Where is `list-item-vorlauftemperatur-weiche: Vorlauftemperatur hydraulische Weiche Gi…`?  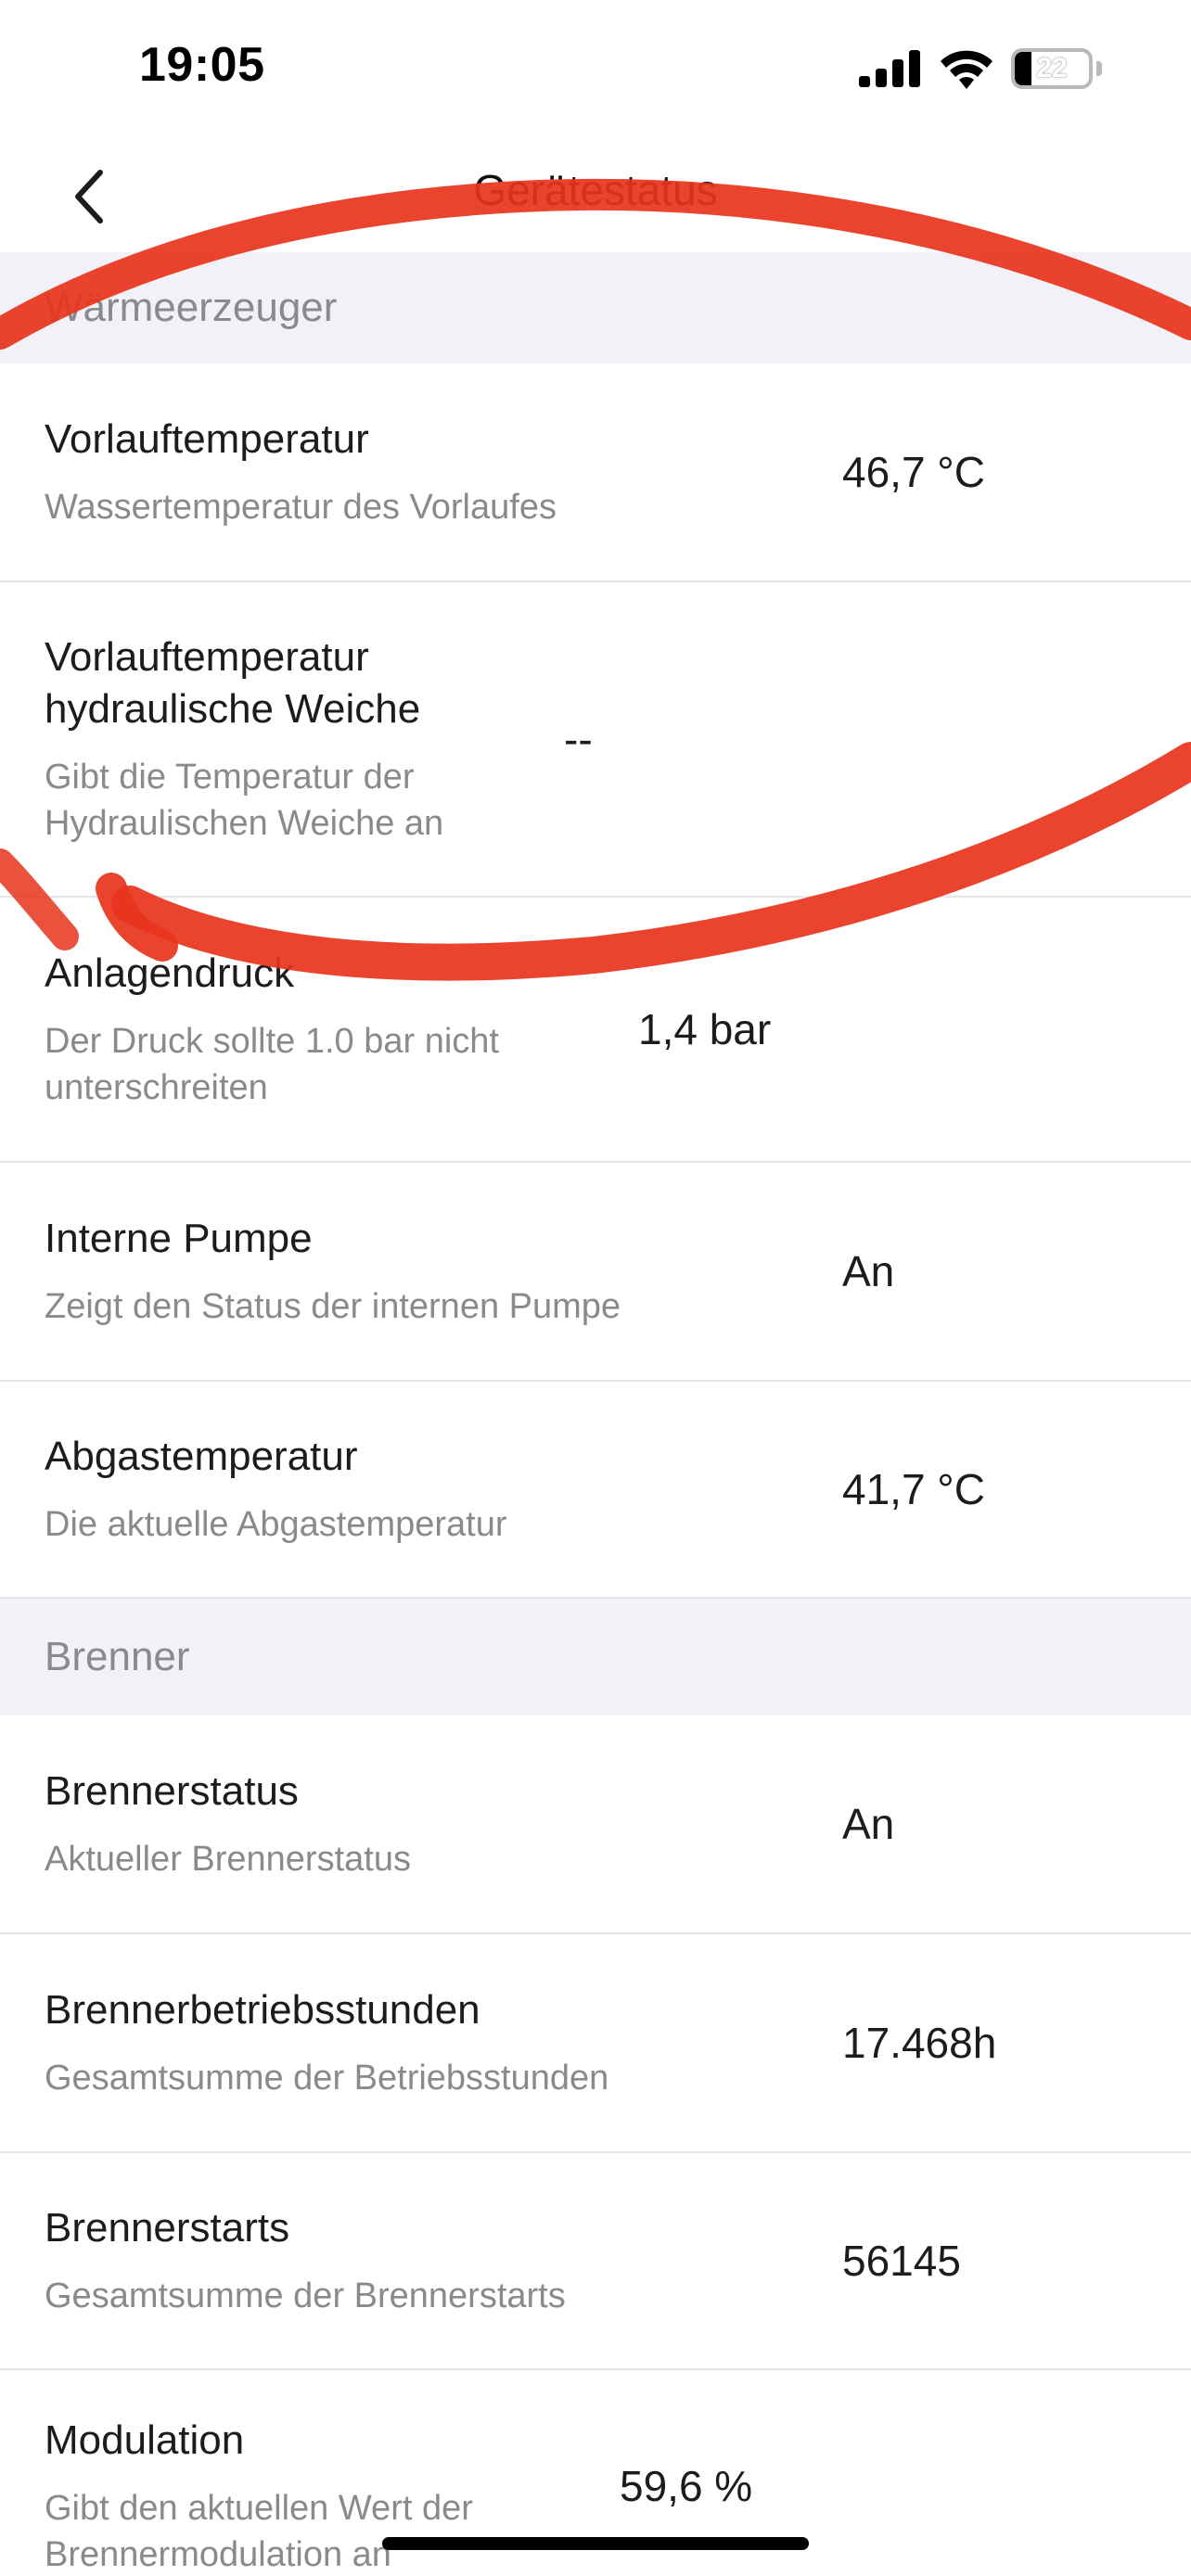 list-item-vorlauftemperatur-weiche: Vorlauftemperatur hydraulische Weiche Gi… is located at coordinates (595, 740).